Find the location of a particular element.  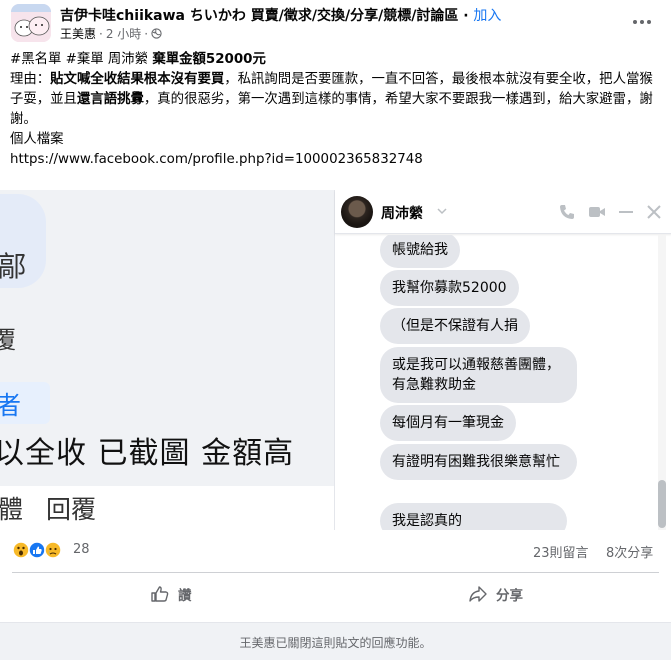

chat-message: 帳號給我 is located at coordinates (420, 251).